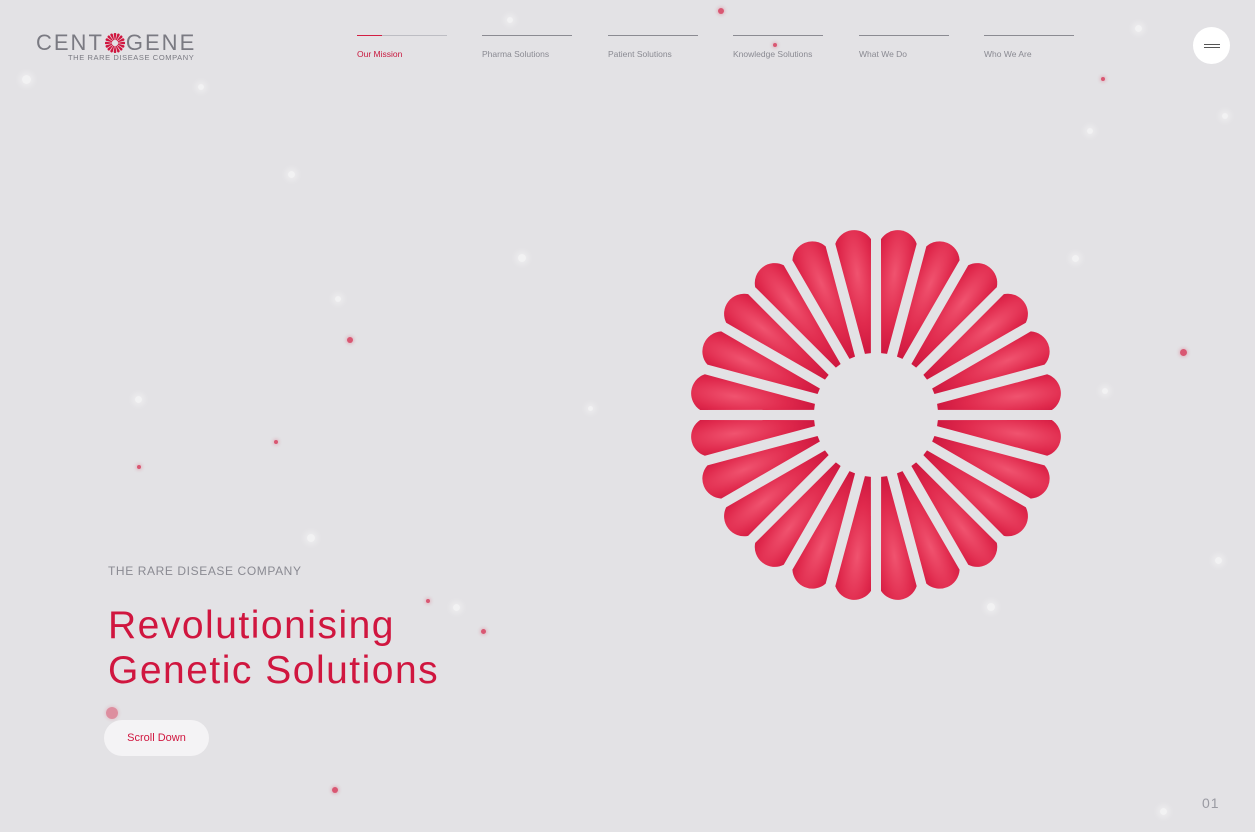  What do you see at coordinates (205, 571) in the screenshot?
I see `hero-eyebrow: THE RARE DISEASE COMPANY` at bounding box center [205, 571].